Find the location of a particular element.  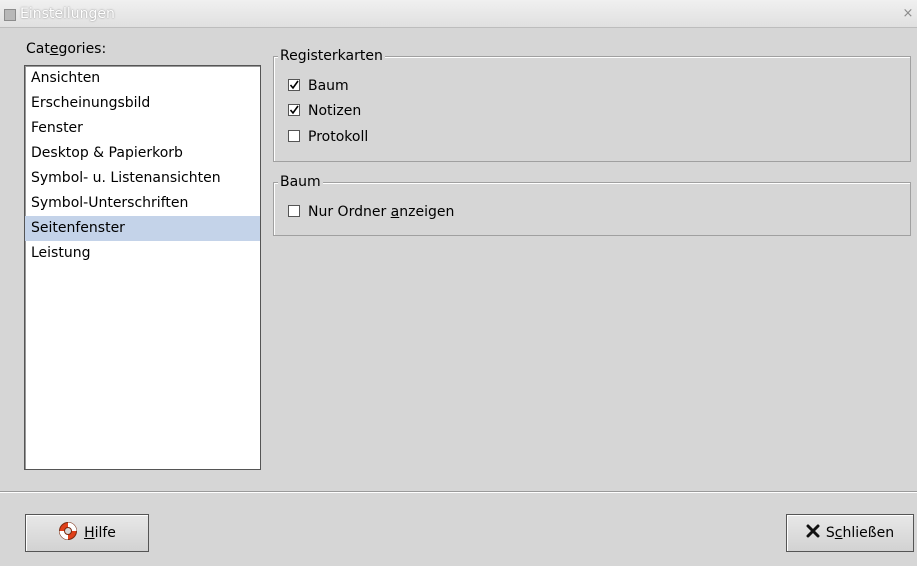

window-titlebar: Einstellungen × is located at coordinates (458, 14).